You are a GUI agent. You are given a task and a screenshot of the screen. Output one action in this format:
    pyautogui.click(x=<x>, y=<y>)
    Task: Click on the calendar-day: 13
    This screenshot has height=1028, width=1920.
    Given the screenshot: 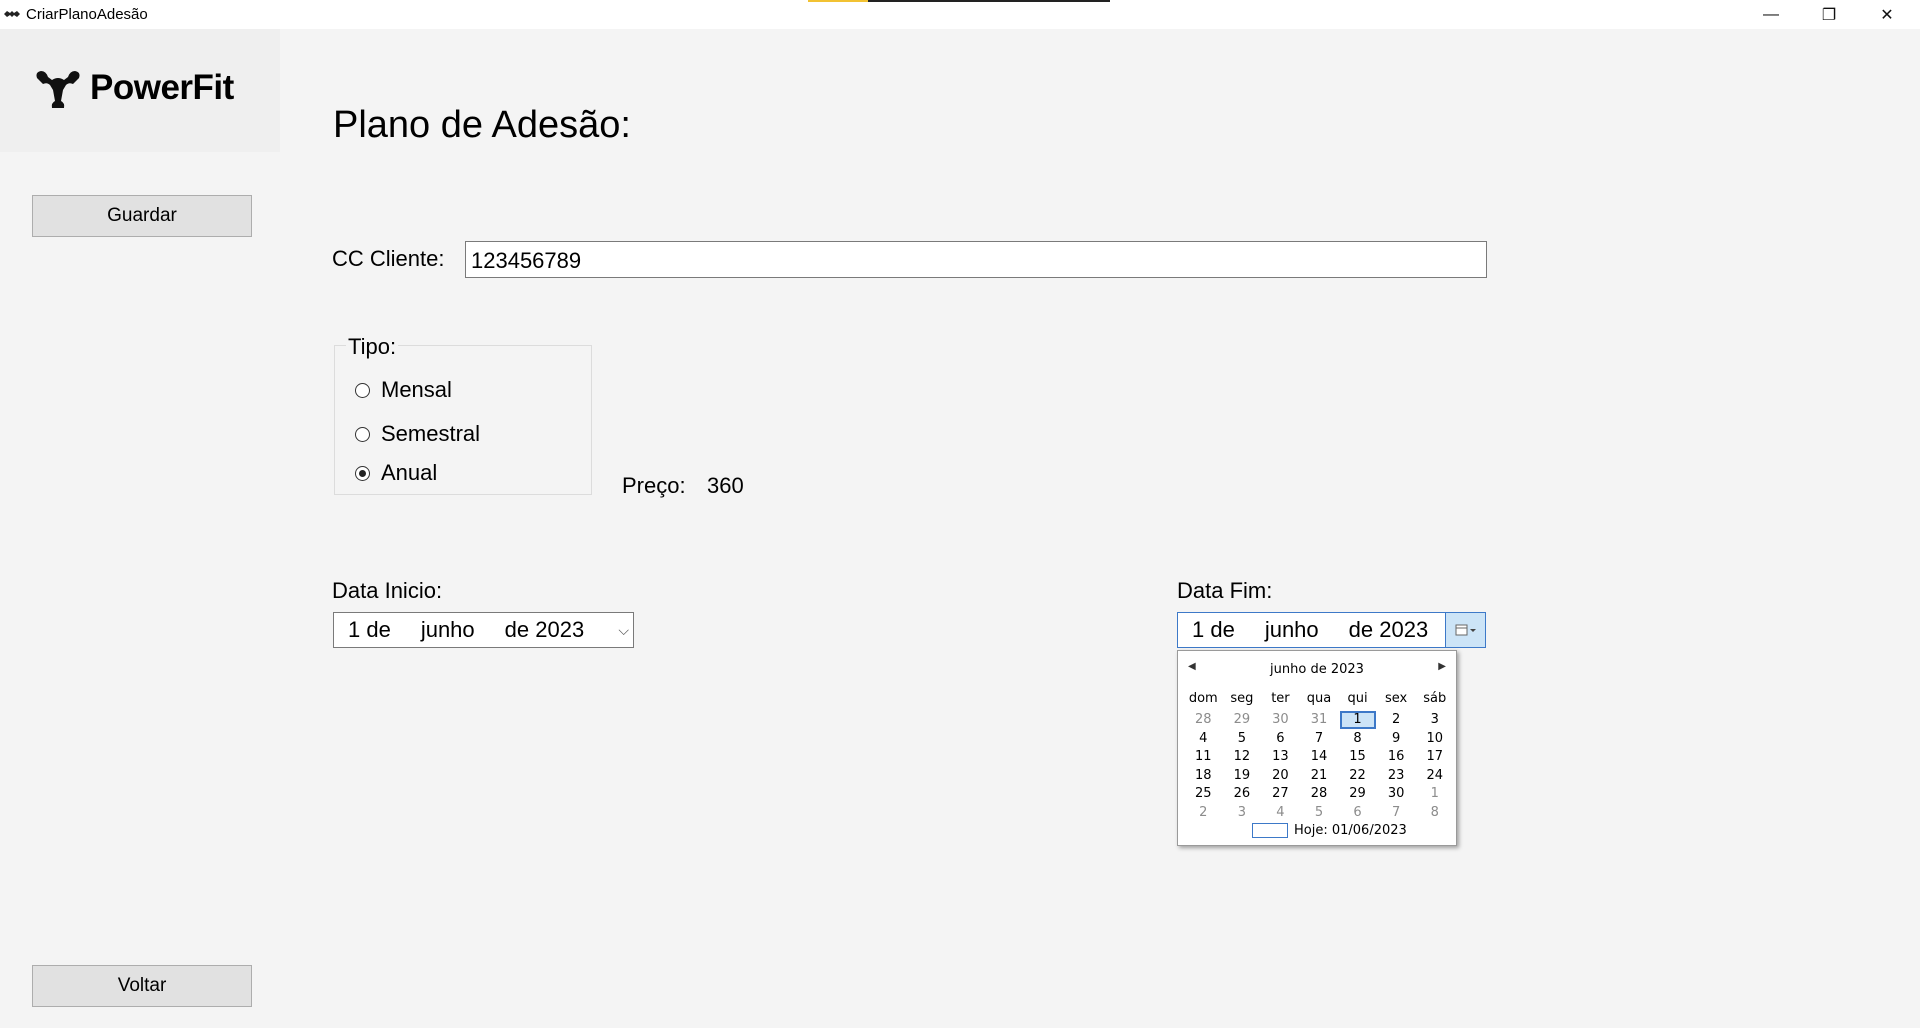 What is the action you would take?
    pyautogui.click(x=1280, y=757)
    